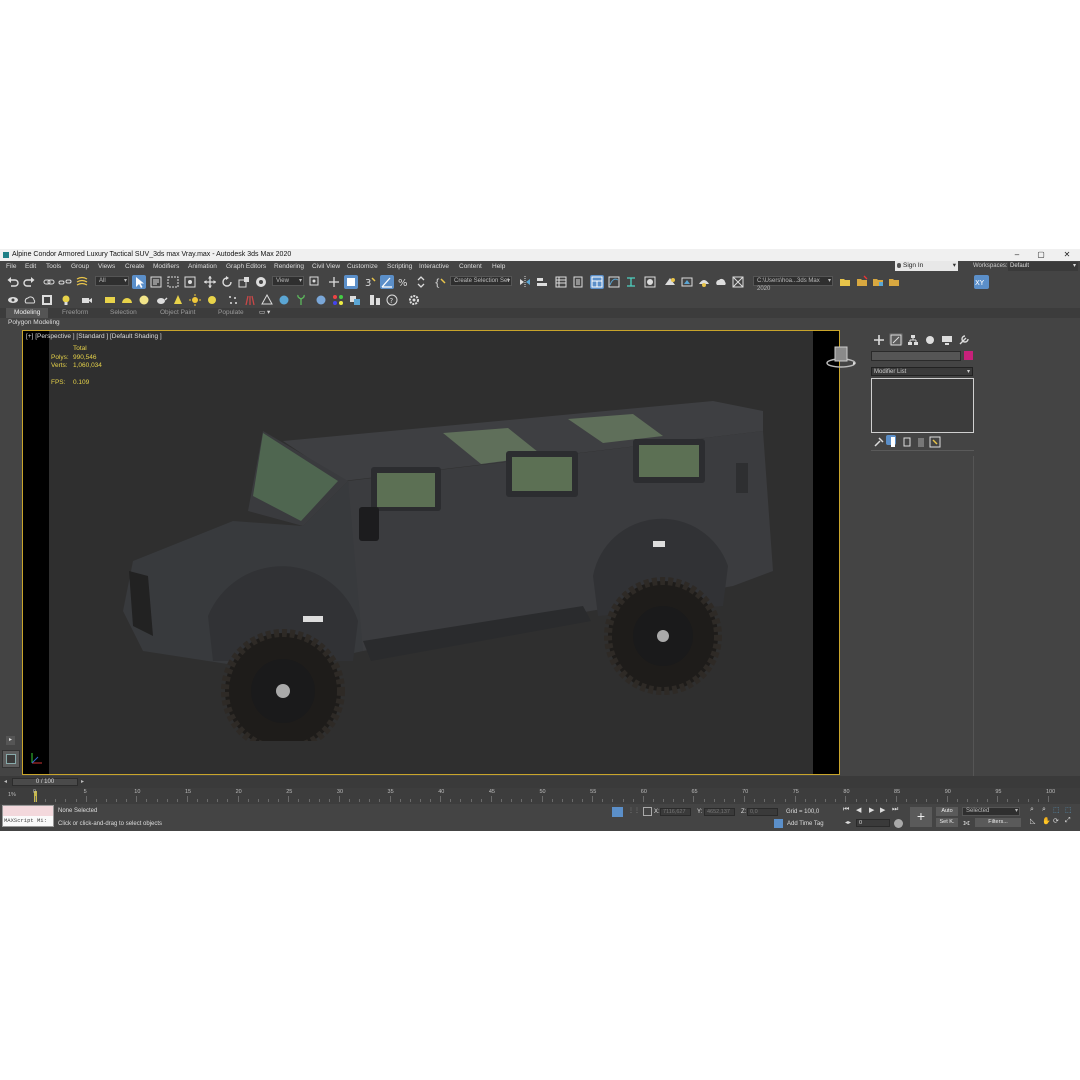 This screenshot has height=1080, width=1080. What do you see at coordinates (80, 266) in the screenshot?
I see `menu-group: Group` at bounding box center [80, 266].